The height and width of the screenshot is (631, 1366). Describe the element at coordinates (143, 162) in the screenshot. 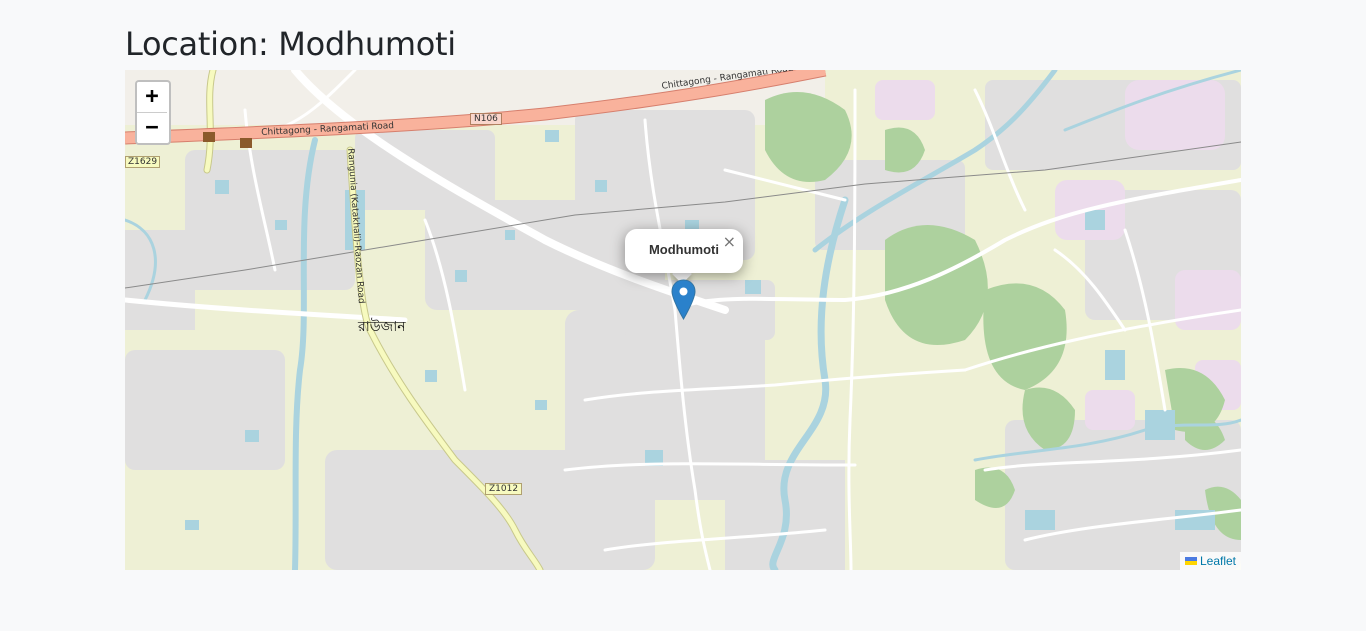

I see `route-shield: Z1629` at that location.